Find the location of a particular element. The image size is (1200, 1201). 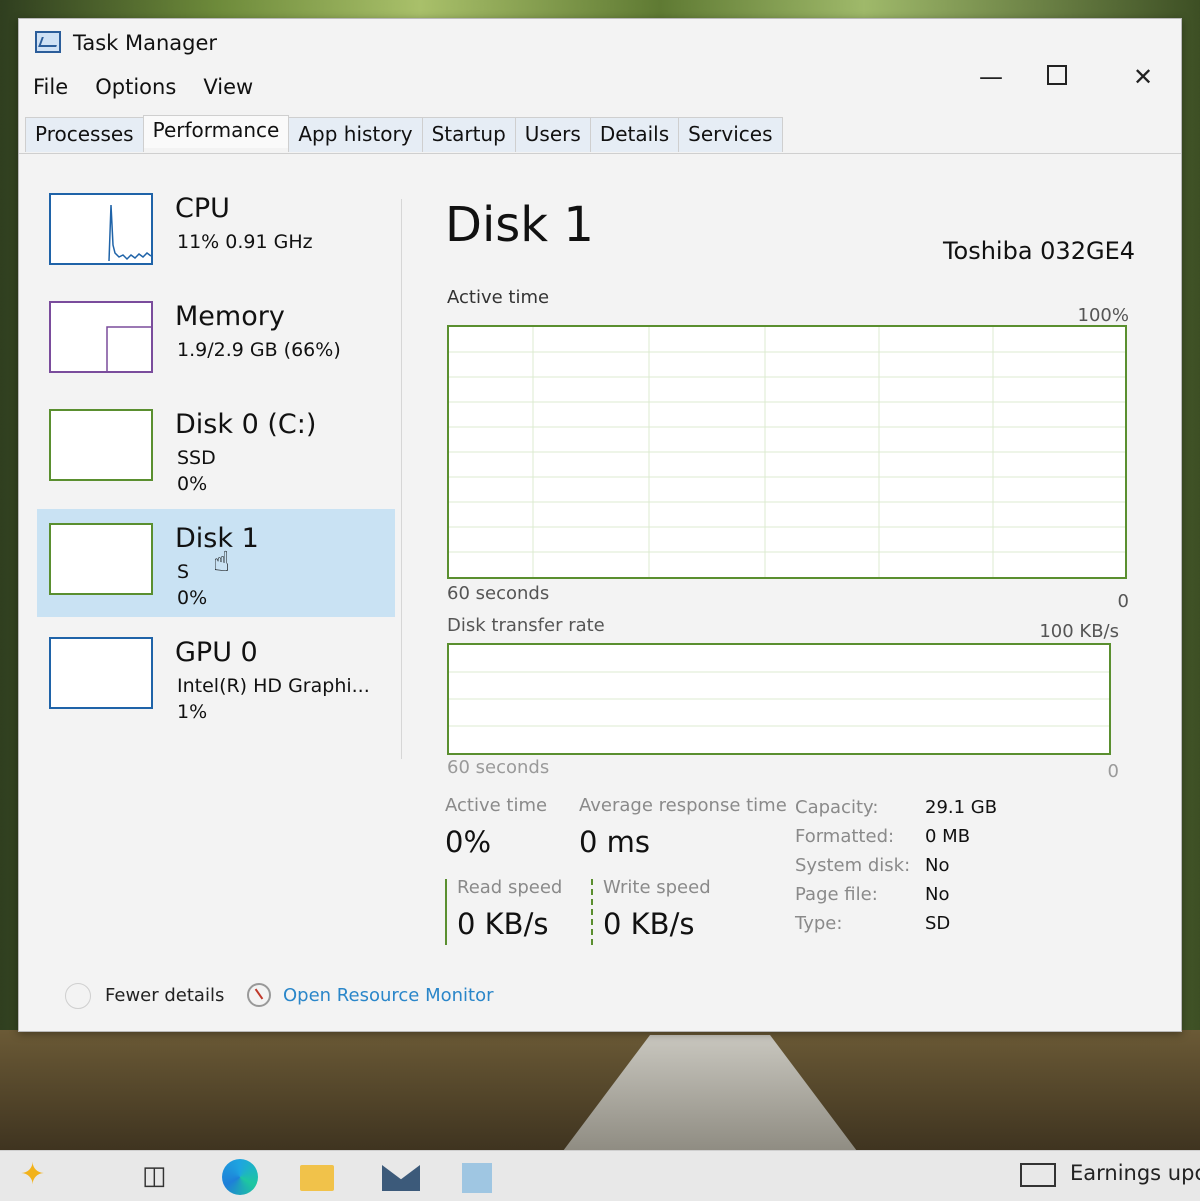

resource-detail: 1.9/2.9 GB (66%) is located at coordinates (259, 350).